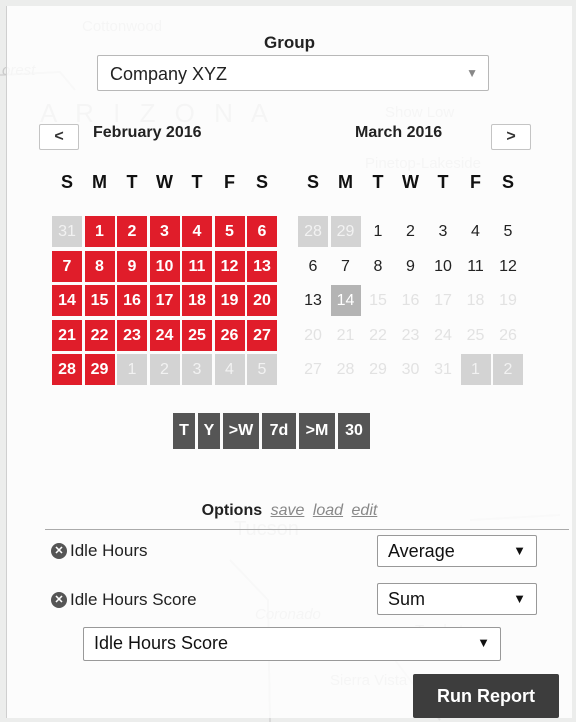  Describe the element at coordinates (411, 369) in the screenshot. I see `calendar-day: 30` at that location.